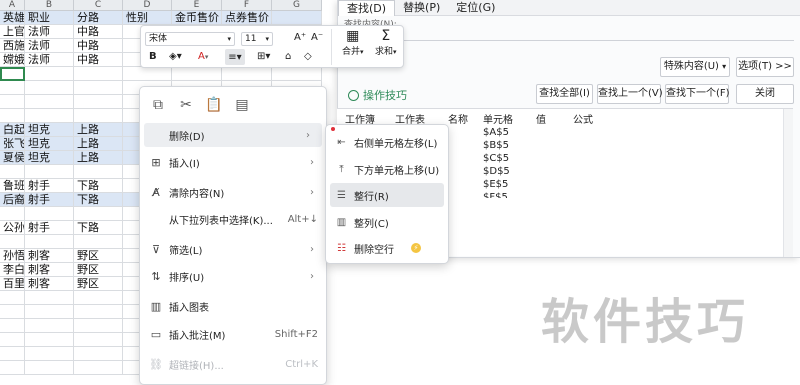 The width and height of the screenshot is (800, 385). Describe the element at coordinates (386, 42) in the screenshot. I see `sum-button: Σ 求和▾` at that location.